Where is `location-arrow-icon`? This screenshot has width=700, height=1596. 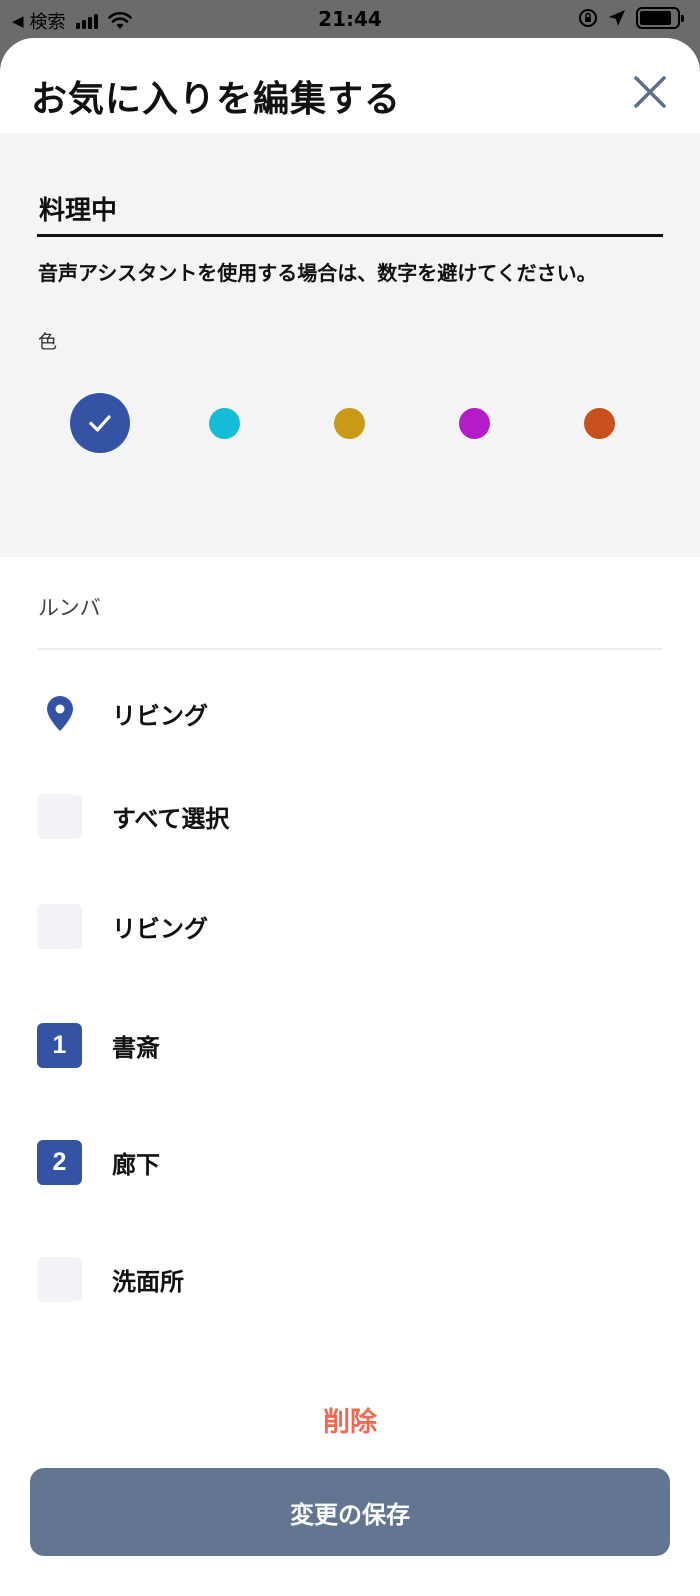
location-arrow-icon is located at coordinates (617, 18).